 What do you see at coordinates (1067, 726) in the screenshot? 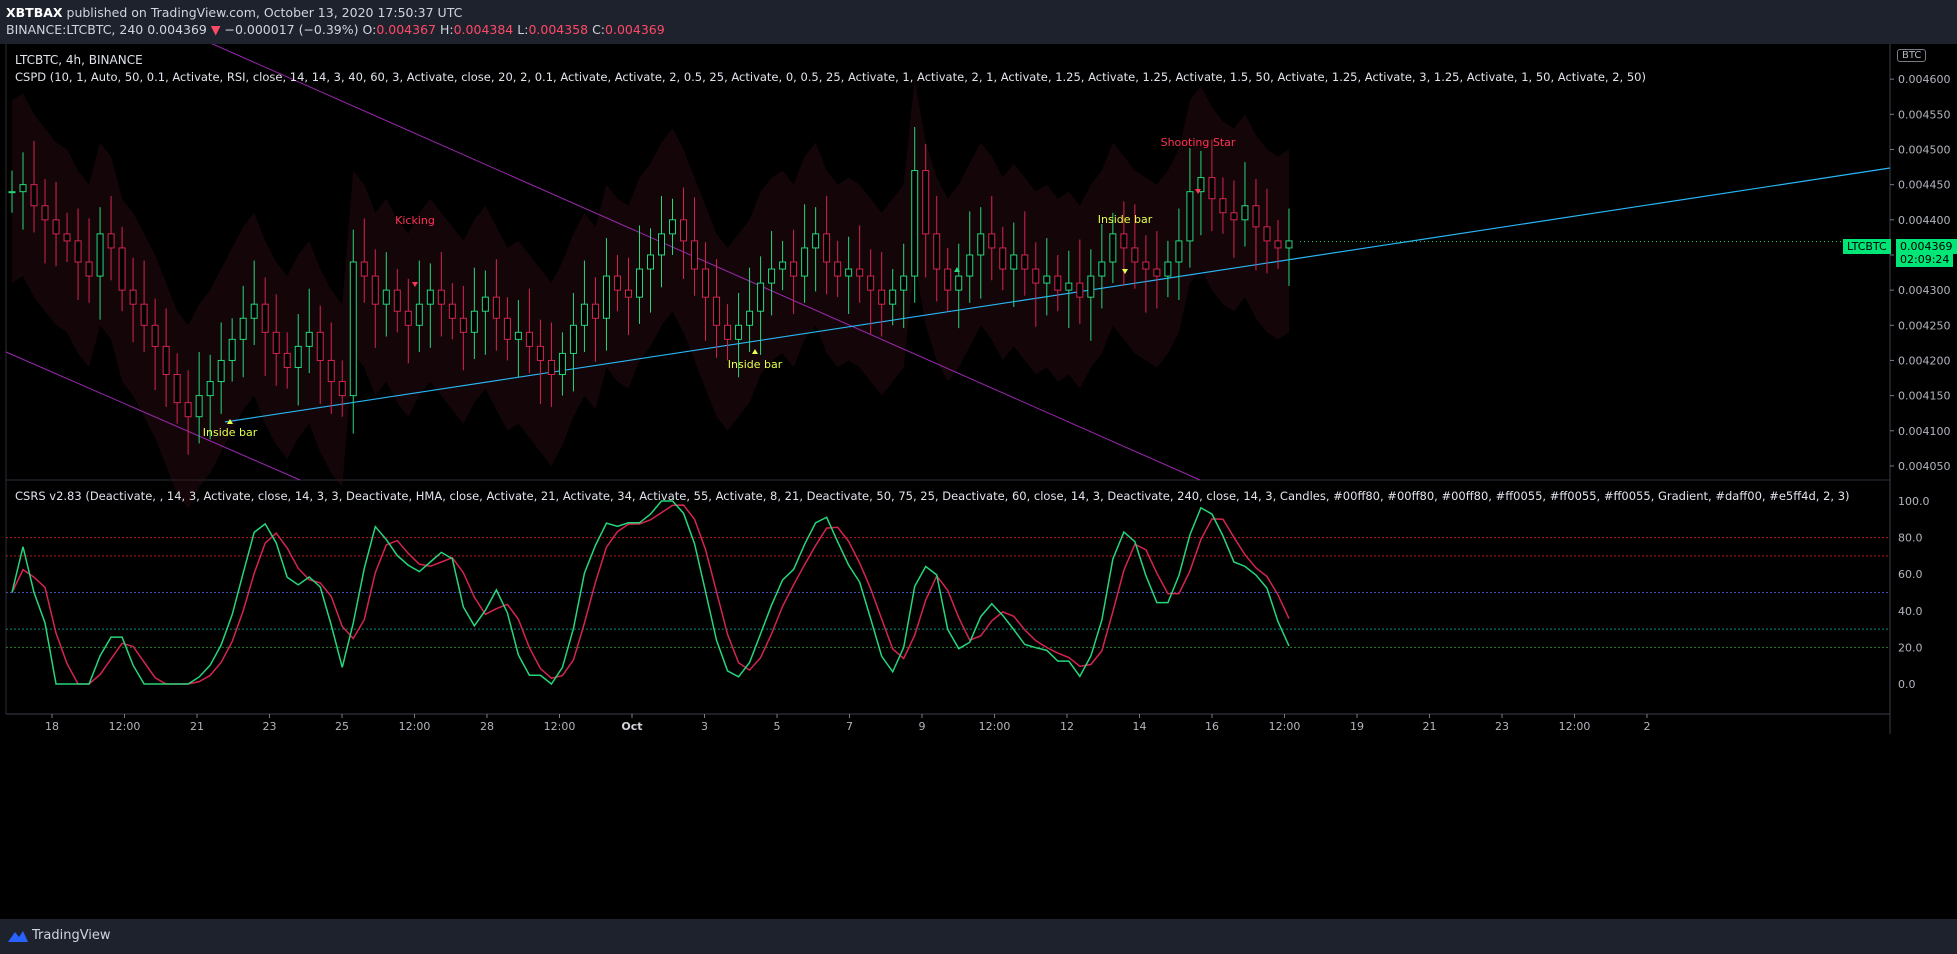
I see `time-tick-label: 12` at bounding box center [1067, 726].